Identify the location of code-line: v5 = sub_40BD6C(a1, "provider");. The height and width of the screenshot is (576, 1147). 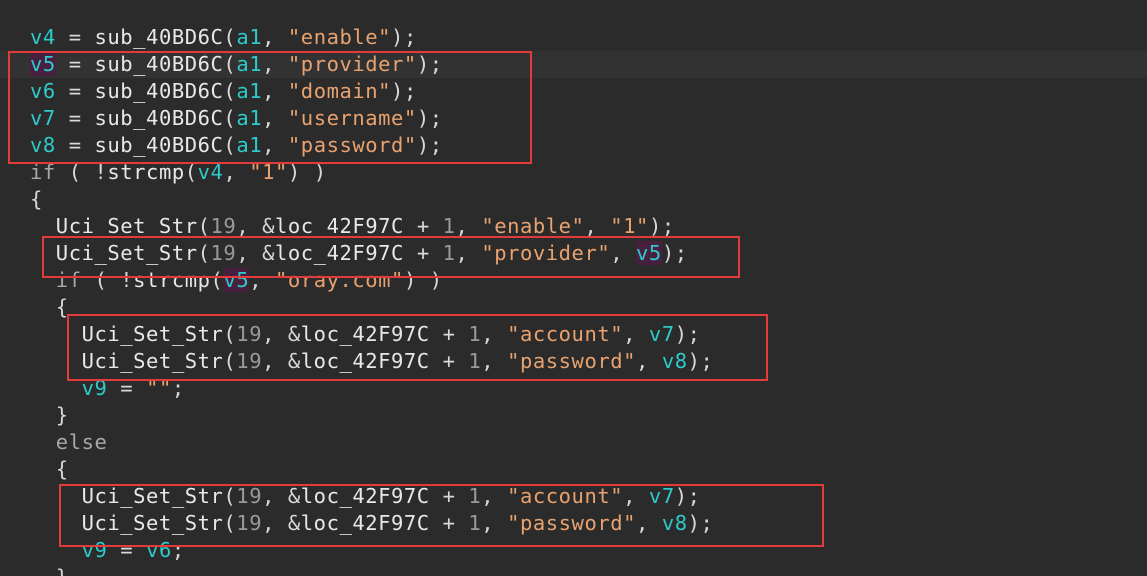
(573, 64).